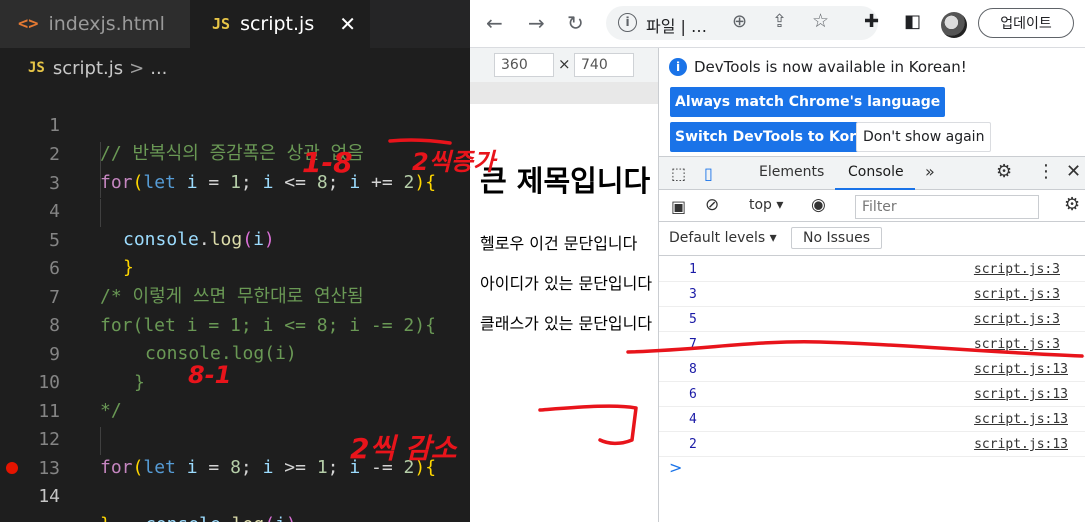 Image resolution: width=1085 pixels, height=522 pixels. What do you see at coordinates (717, 238) in the screenshot?
I see `levels-label: Default levels` at bounding box center [717, 238].